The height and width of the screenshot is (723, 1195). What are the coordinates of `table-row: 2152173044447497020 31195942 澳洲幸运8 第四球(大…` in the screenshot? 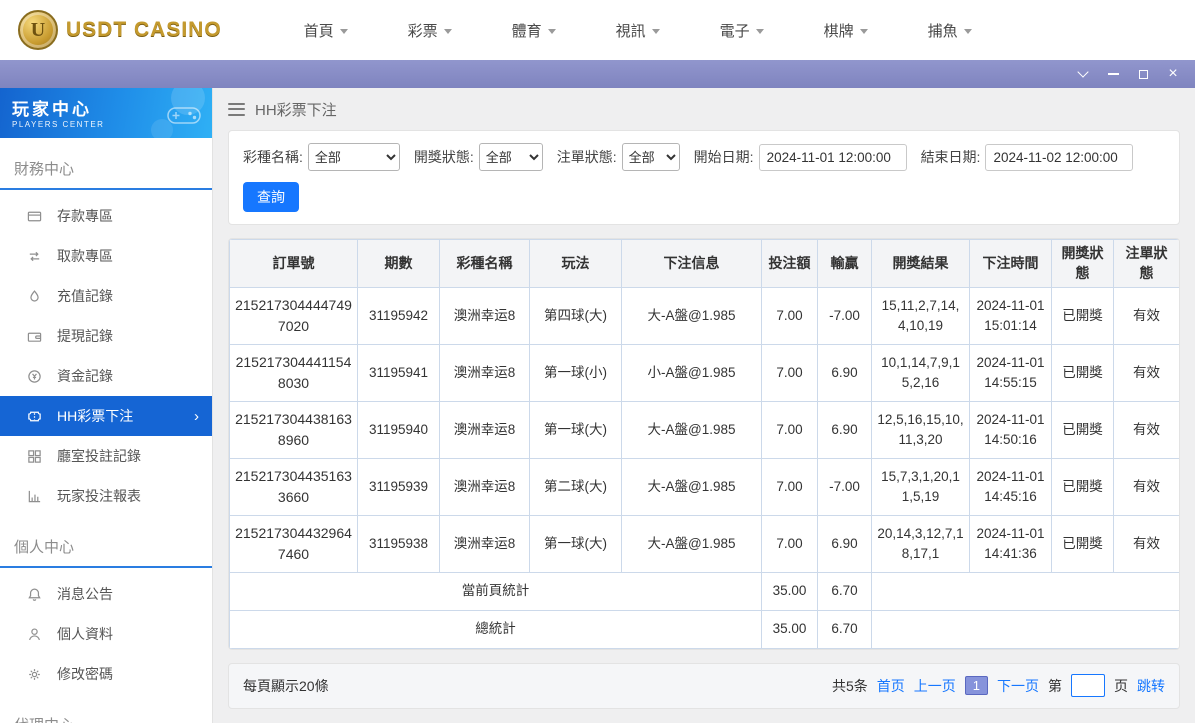 It's located at (704, 315).